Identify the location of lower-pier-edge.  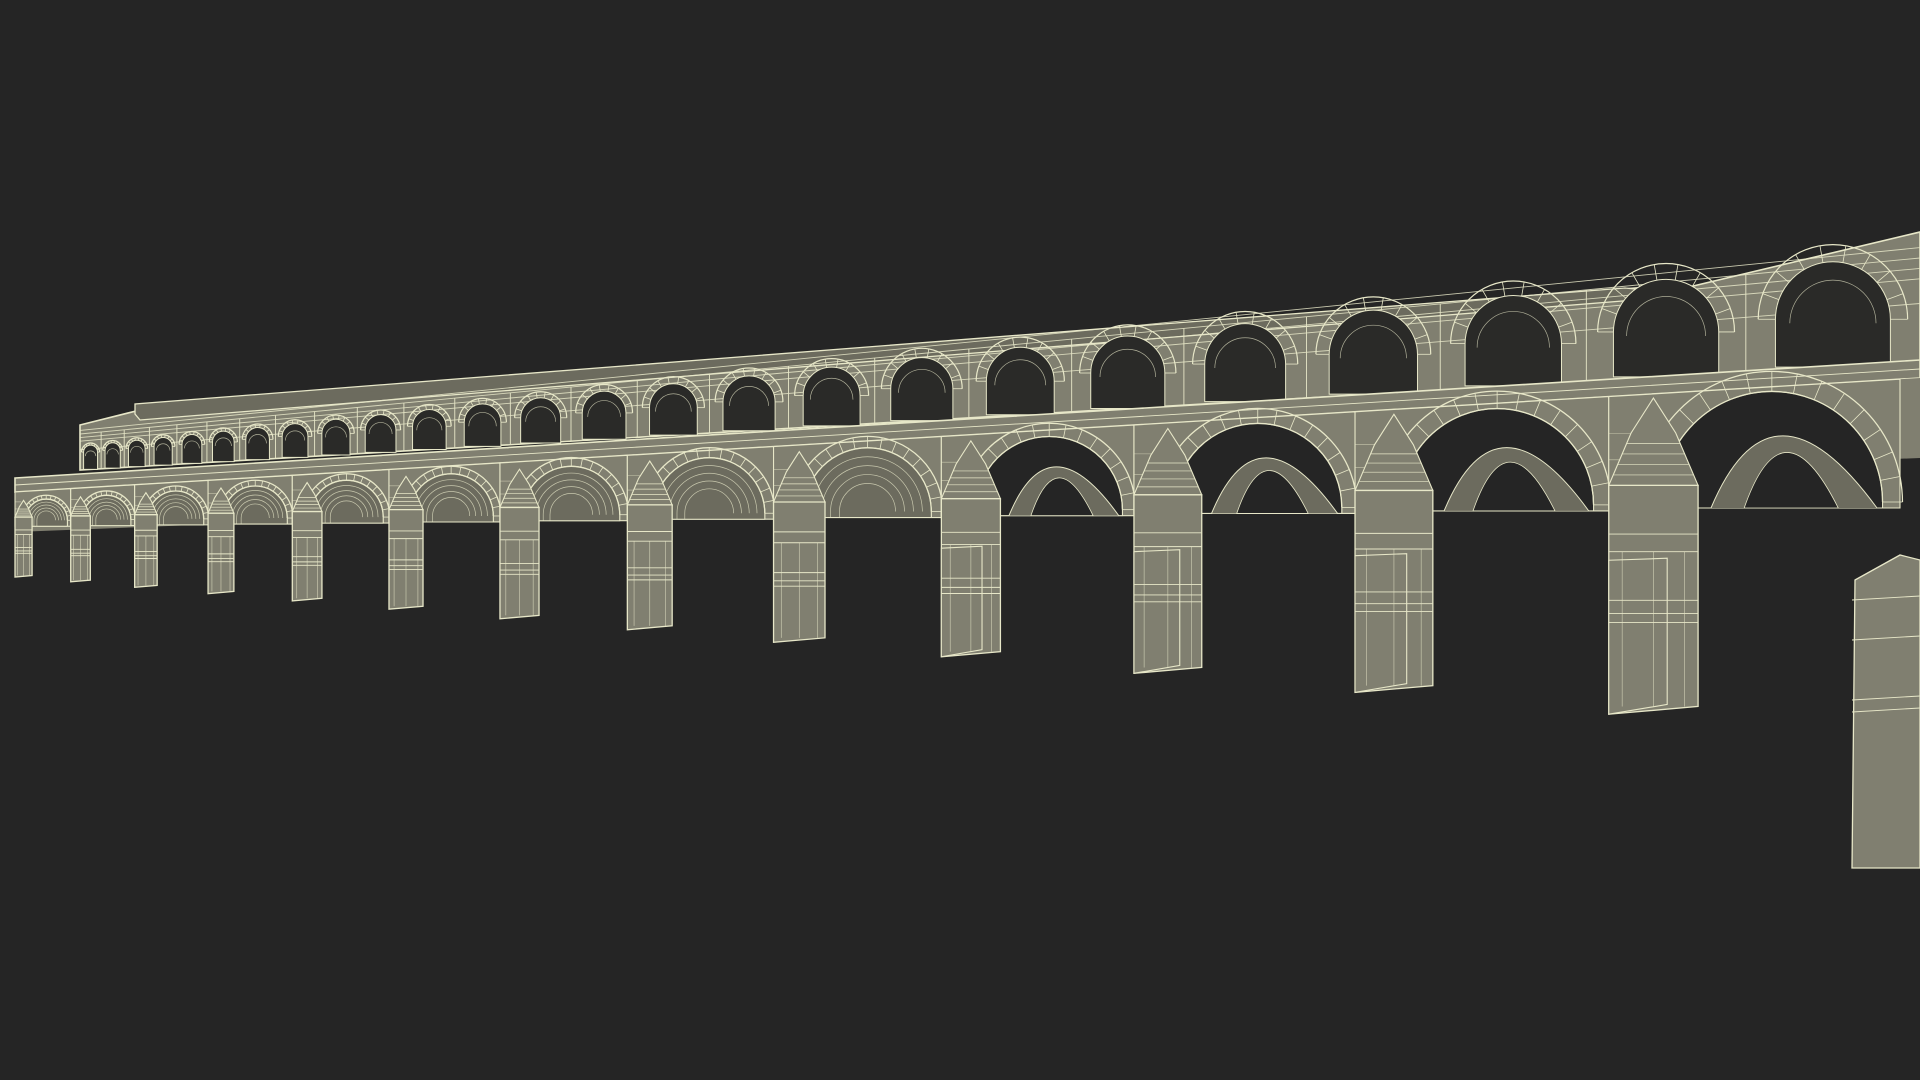
(1885, 711).